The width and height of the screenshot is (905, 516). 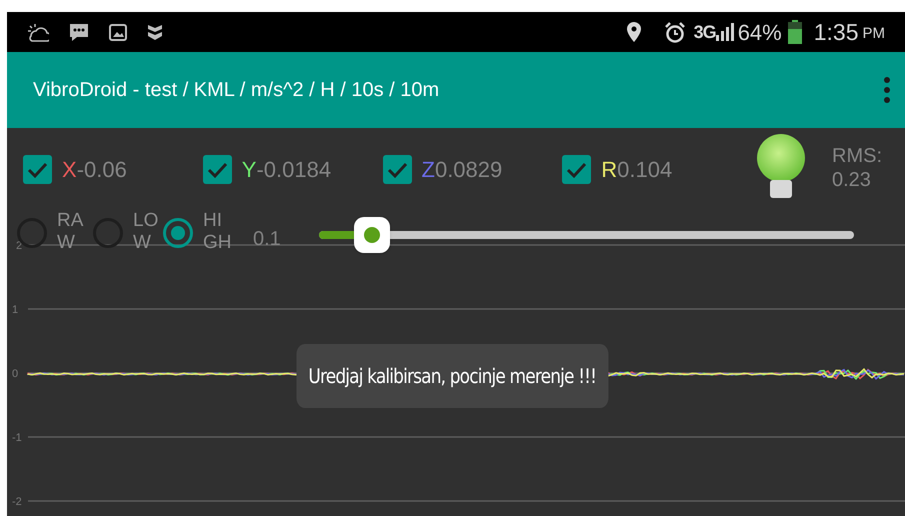 What do you see at coordinates (217, 232) in the screenshot?
I see `radio-label: HIGH` at bounding box center [217, 232].